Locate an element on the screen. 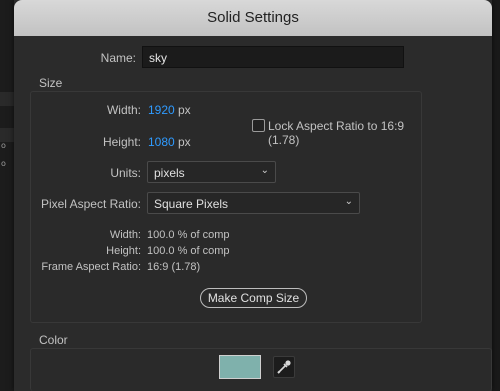  pixel-aspect-ratio-label: Pixel Aspect Ratio: is located at coordinates (90, 204).